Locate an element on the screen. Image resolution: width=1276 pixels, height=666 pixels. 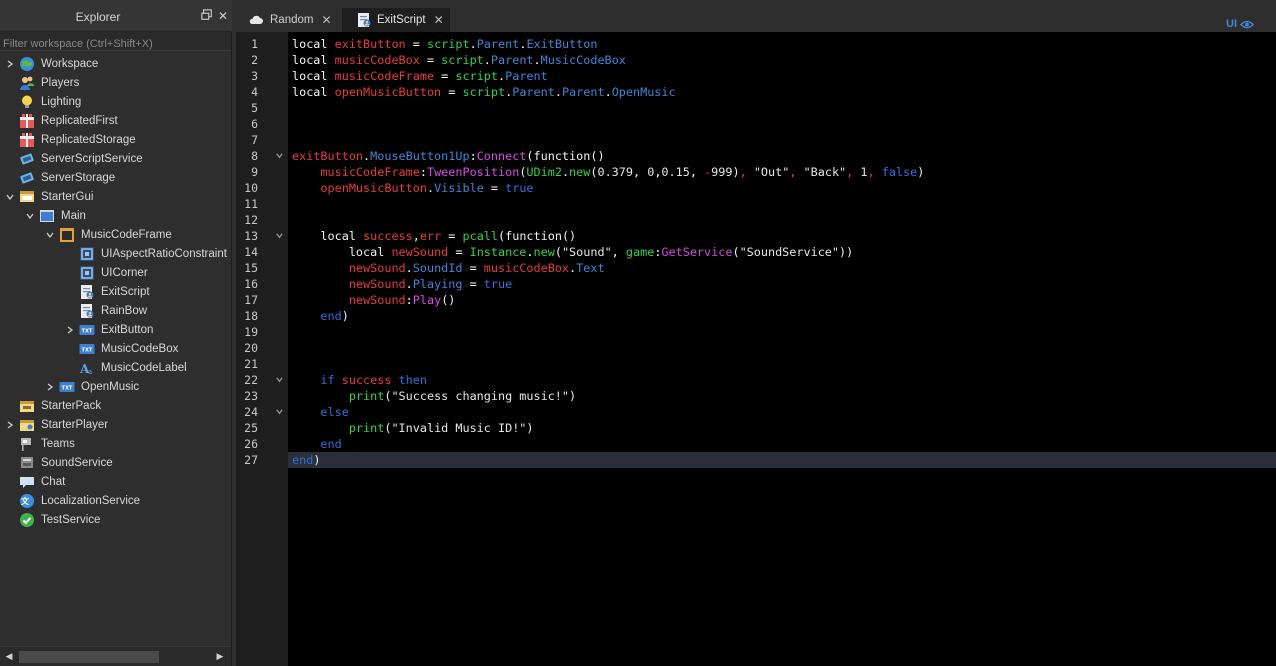
ui-visibility-toggle: UI is located at coordinates (1240, 24).